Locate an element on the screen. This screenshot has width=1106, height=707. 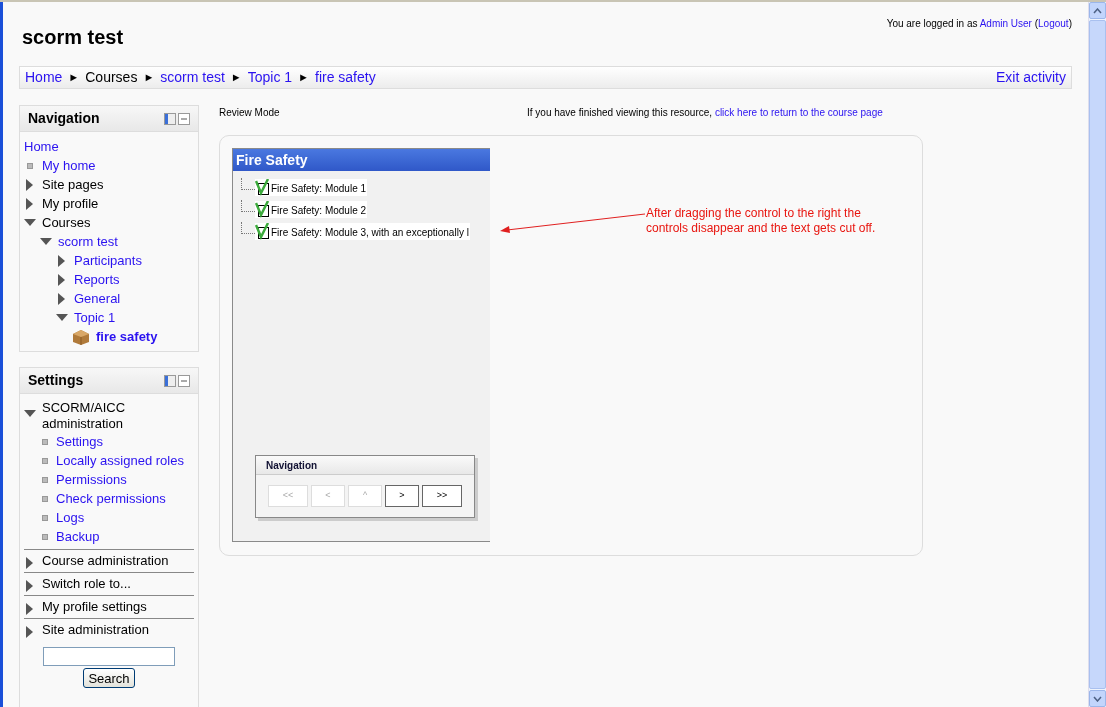
nav-link: My home is located at coordinates (69, 165).